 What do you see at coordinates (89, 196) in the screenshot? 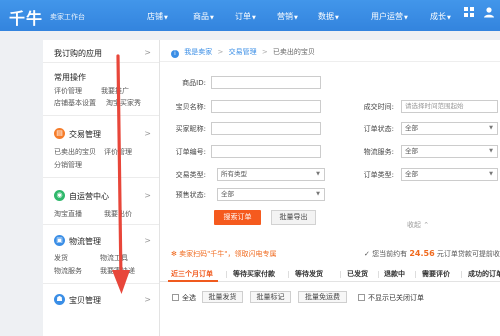
I see `section-self-ops-center: 自运营中心` at bounding box center [89, 196].